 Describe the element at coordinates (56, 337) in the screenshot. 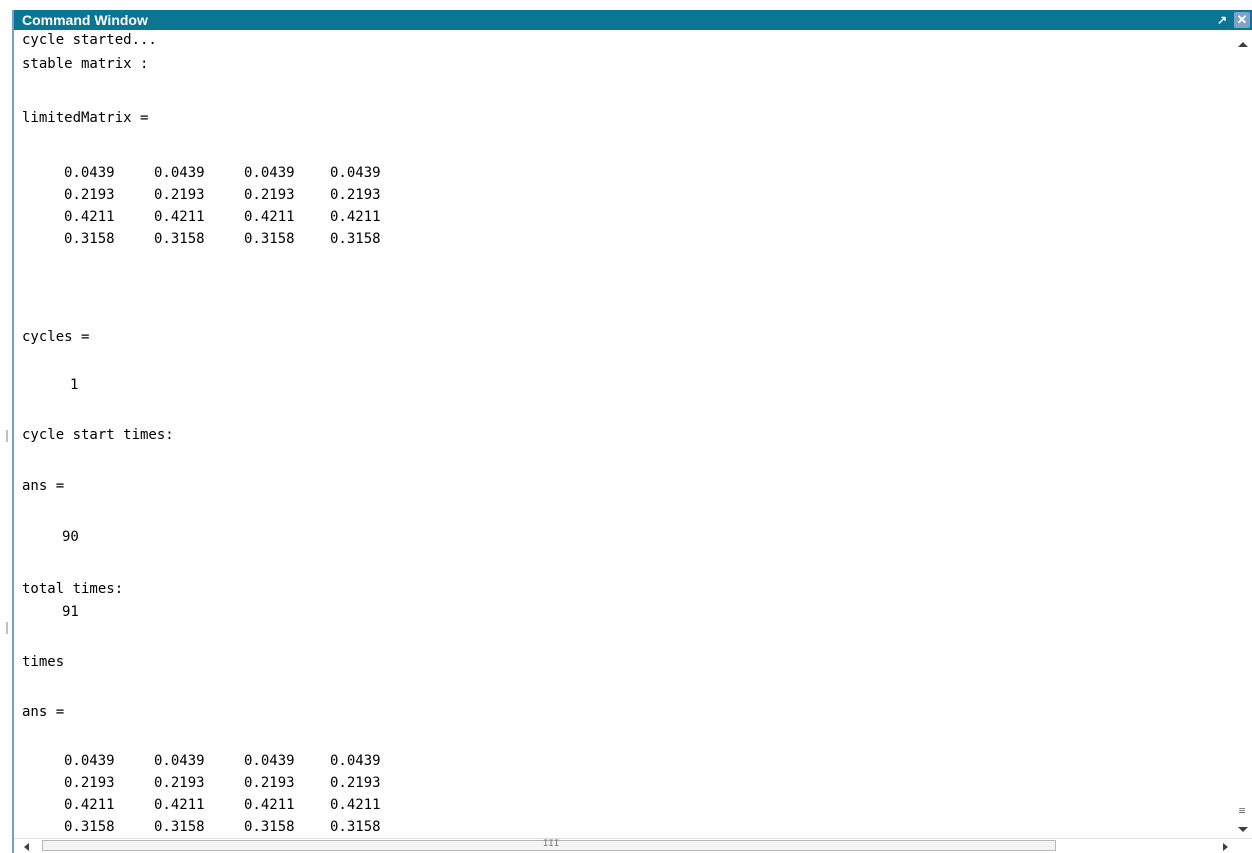

I see `output-line: cycles =` at that location.